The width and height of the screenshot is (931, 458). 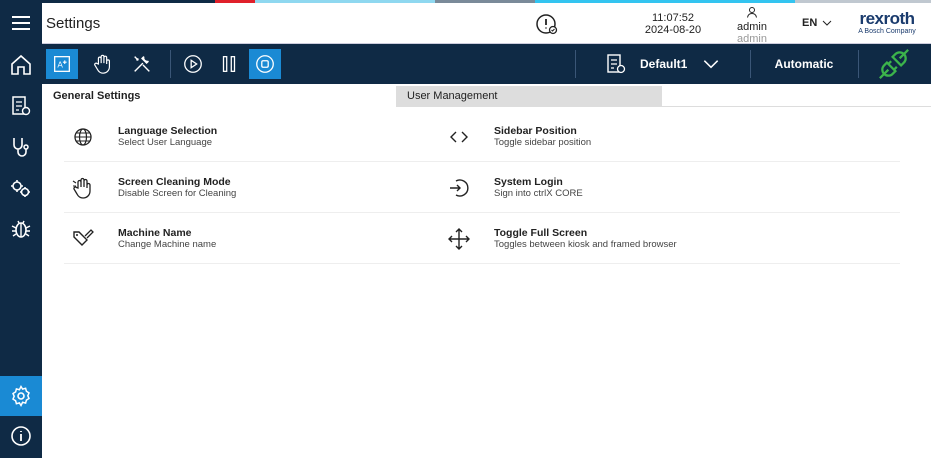 I want to click on profile-selector: Default1, so click(x=662, y=64).